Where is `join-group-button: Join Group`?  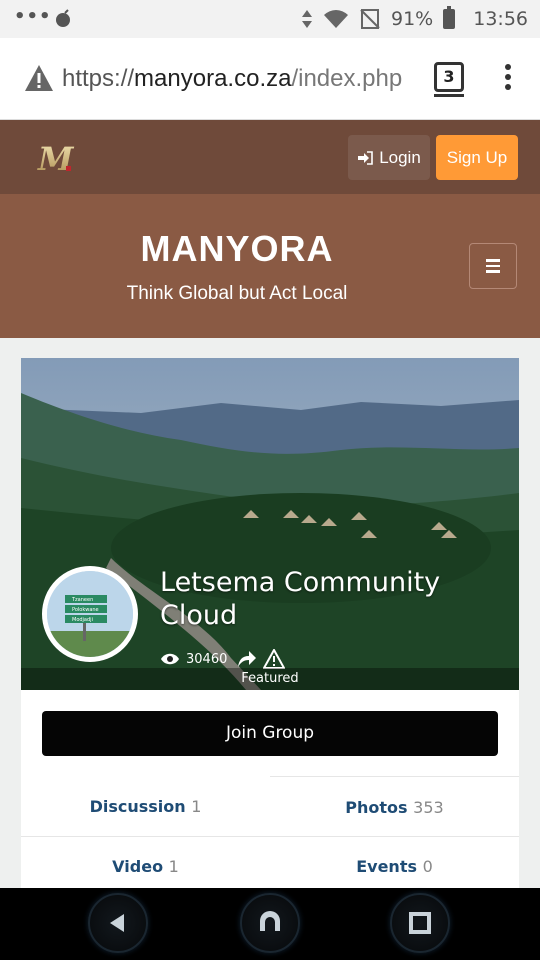
join-group-button: Join Group is located at coordinates (270, 733).